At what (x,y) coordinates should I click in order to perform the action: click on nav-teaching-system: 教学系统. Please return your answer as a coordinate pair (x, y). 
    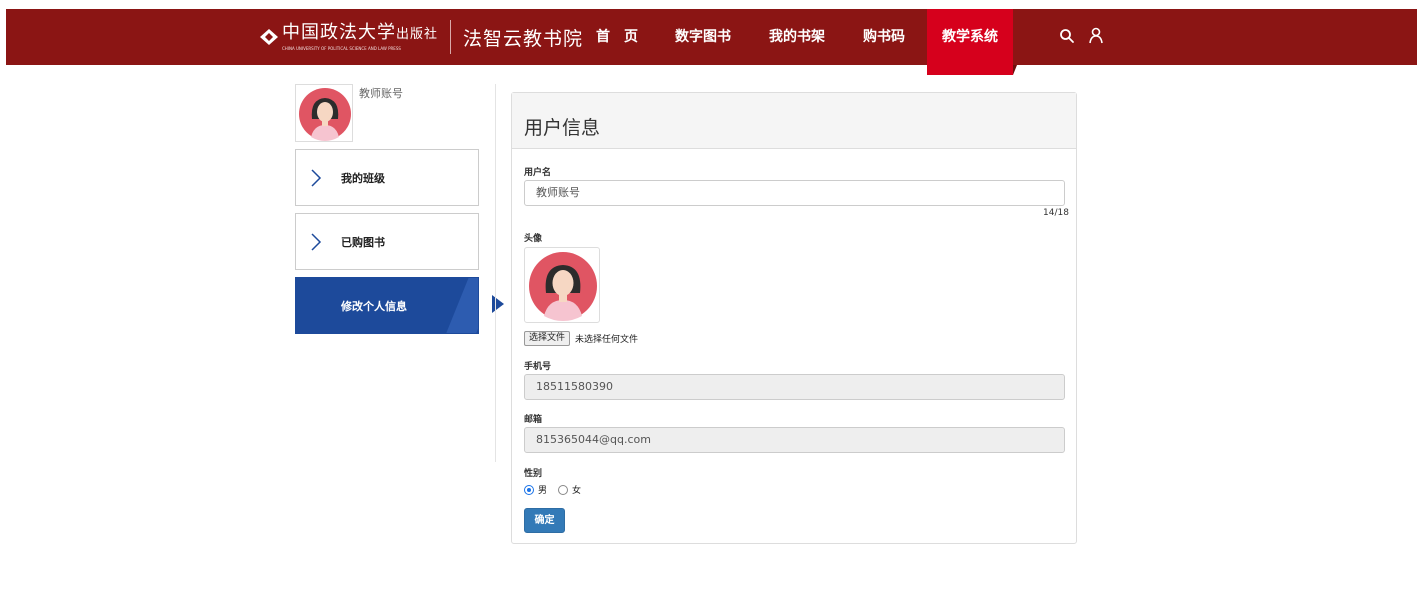
    Looking at the image, I should click on (970, 37).